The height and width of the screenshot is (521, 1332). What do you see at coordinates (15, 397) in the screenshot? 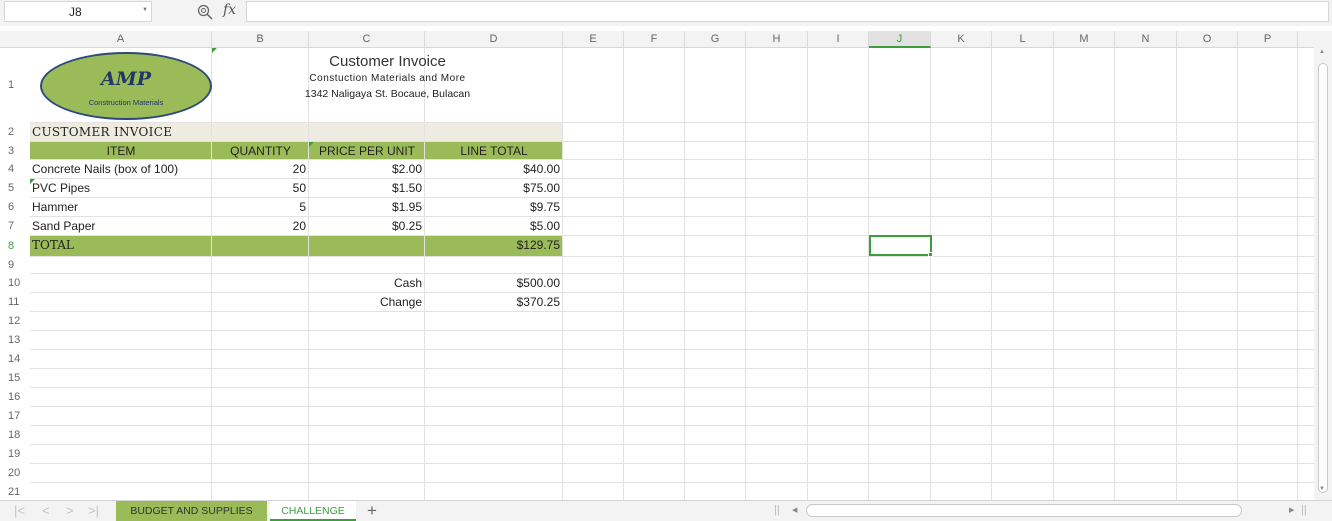
I see `row-header-16: 16` at bounding box center [15, 397].